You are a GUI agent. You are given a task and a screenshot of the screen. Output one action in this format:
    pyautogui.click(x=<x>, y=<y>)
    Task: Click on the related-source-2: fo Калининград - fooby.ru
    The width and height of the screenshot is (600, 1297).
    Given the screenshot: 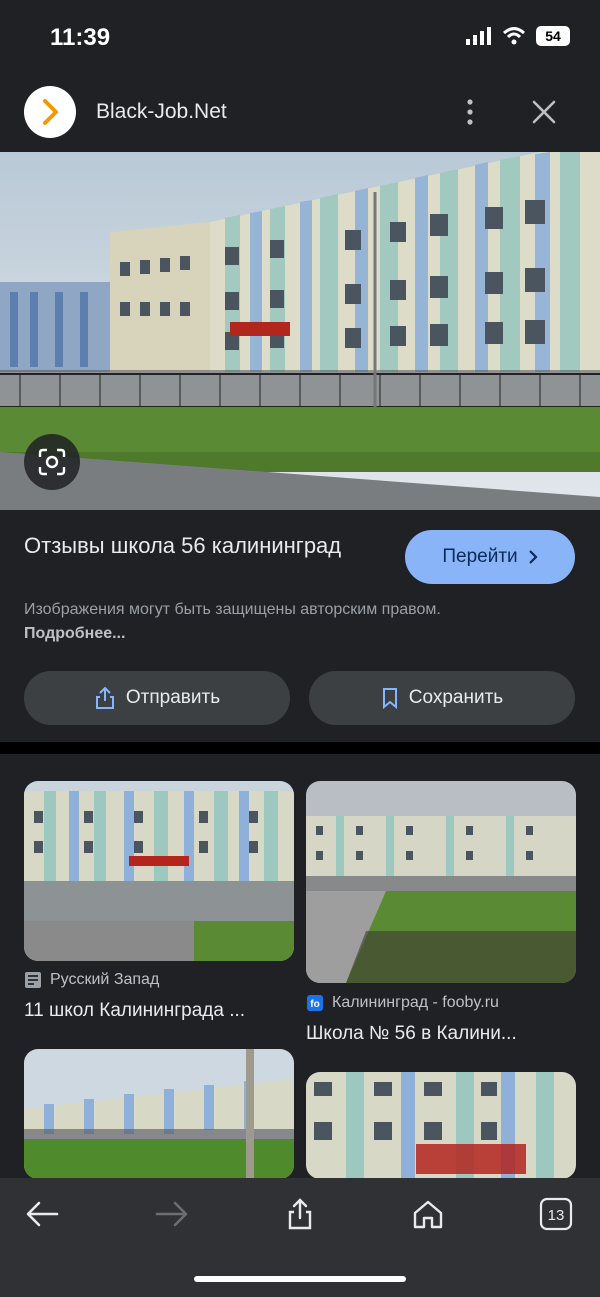 What is the action you would take?
    pyautogui.click(x=402, y=1003)
    